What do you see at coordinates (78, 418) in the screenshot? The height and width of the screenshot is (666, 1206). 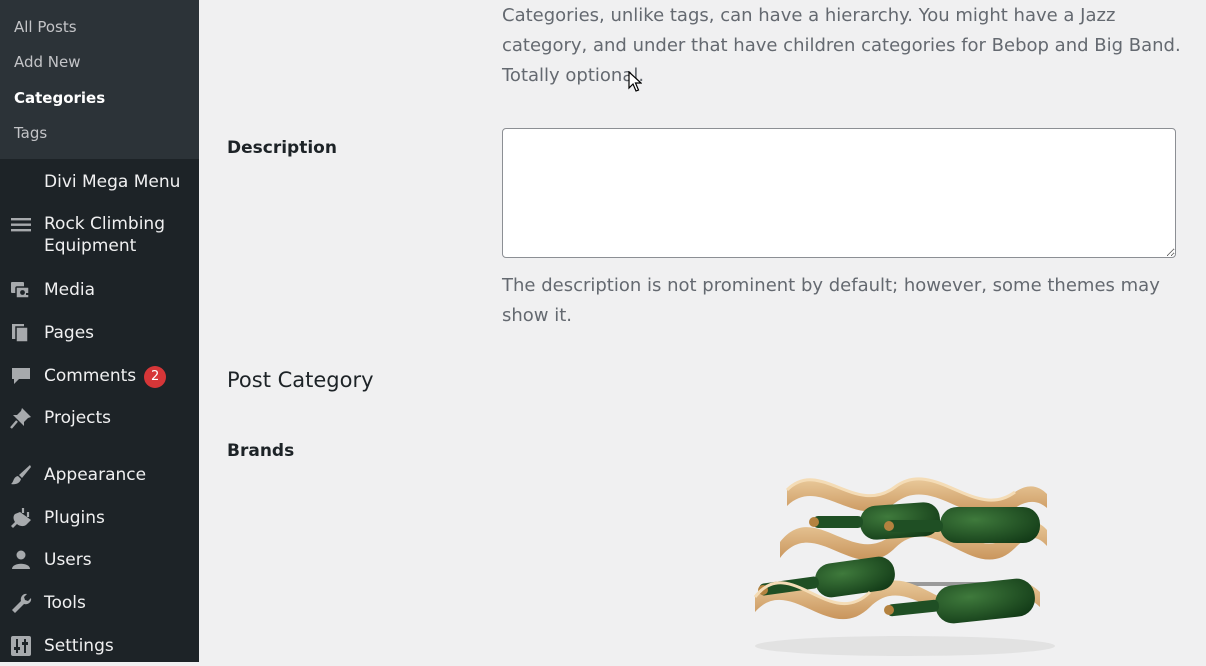 I see `menu-label: Projects` at bounding box center [78, 418].